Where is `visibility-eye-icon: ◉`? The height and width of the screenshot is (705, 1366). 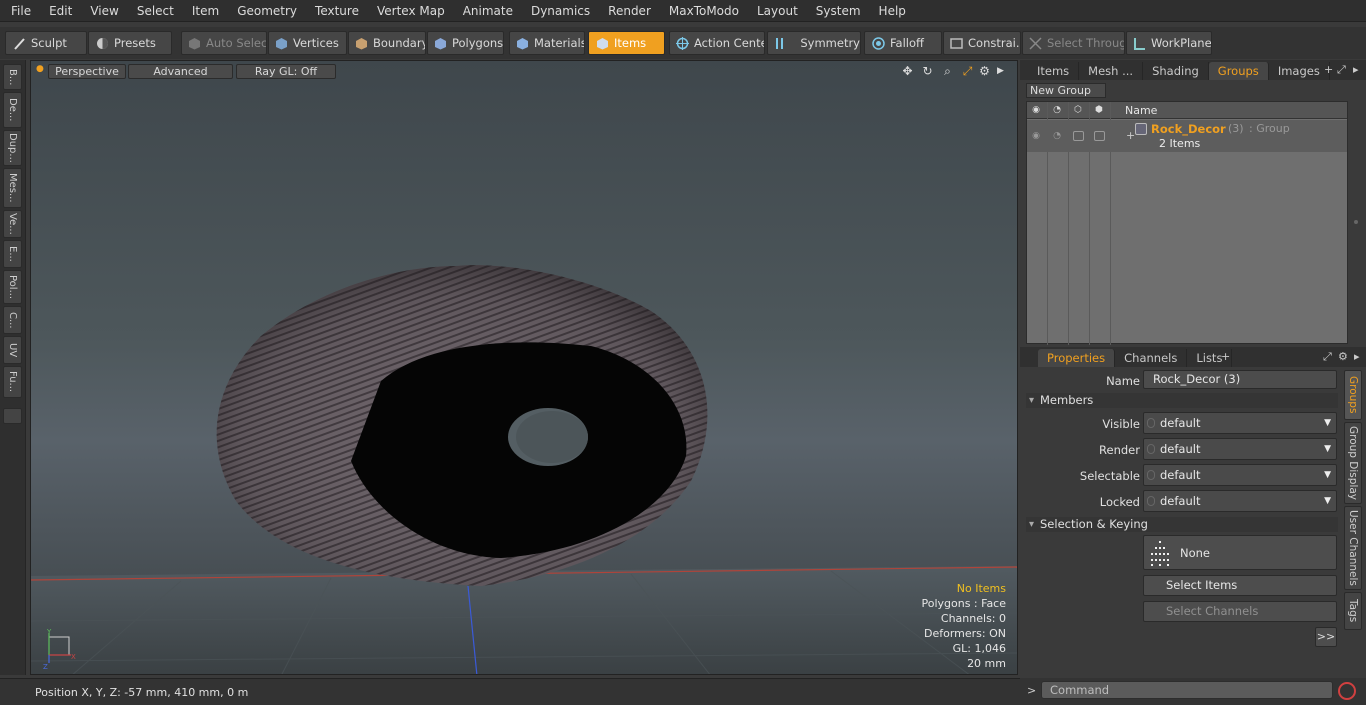
visibility-eye-icon: ◉ is located at coordinates (1036, 110).